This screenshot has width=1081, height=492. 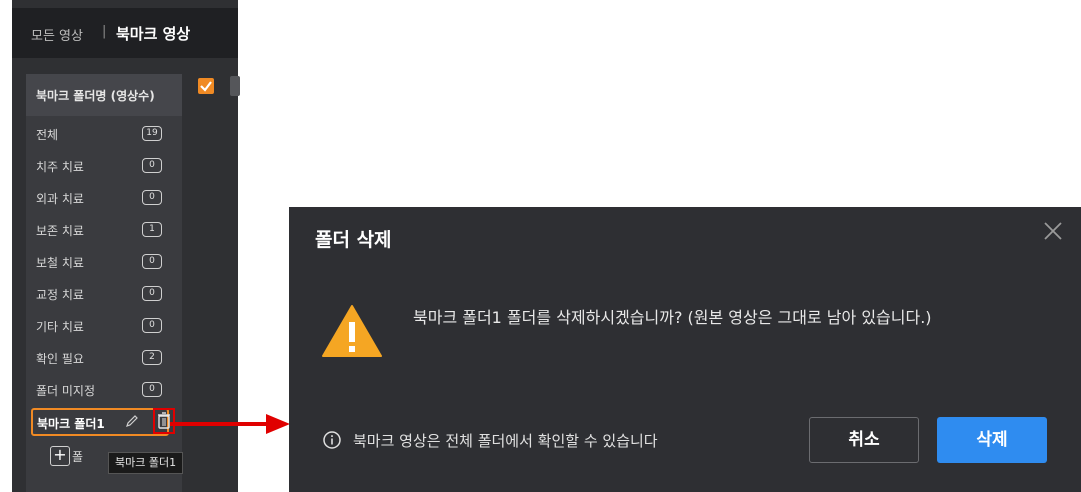 I want to click on cancel-button: 취소, so click(x=864, y=440).